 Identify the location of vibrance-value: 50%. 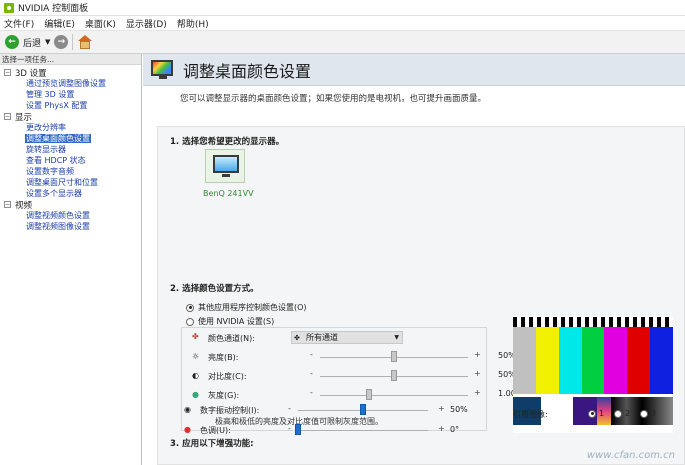
(459, 409).